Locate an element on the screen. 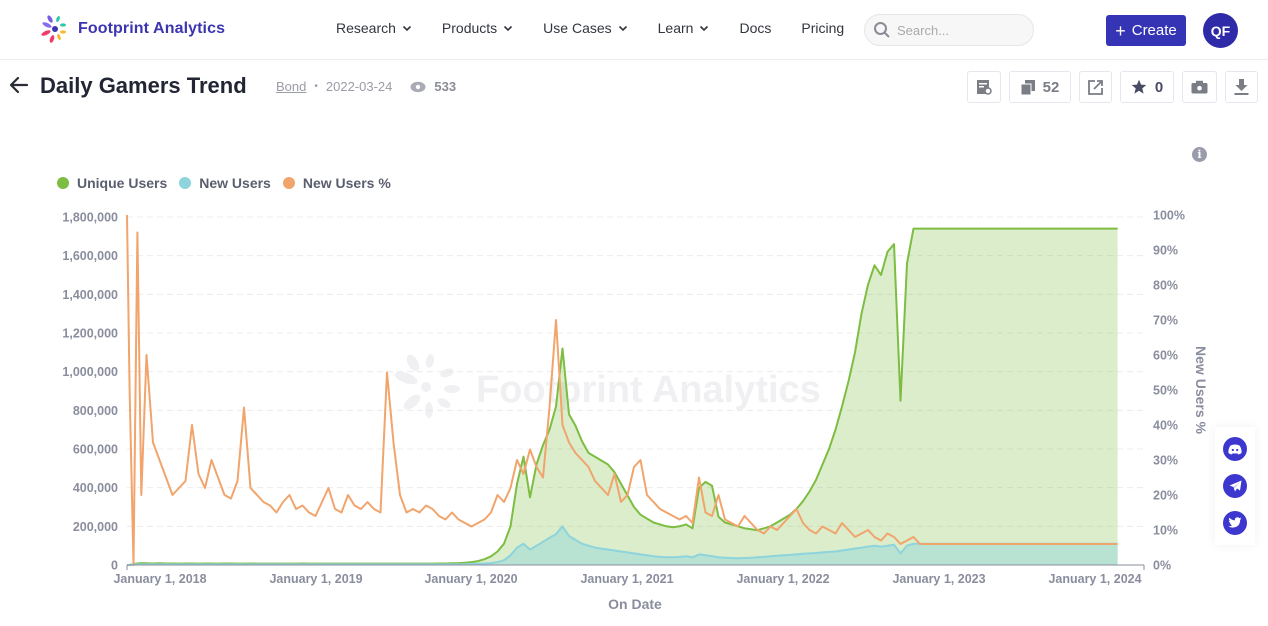 The image size is (1268, 626). nav-item-research: Research is located at coordinates (374, 28).